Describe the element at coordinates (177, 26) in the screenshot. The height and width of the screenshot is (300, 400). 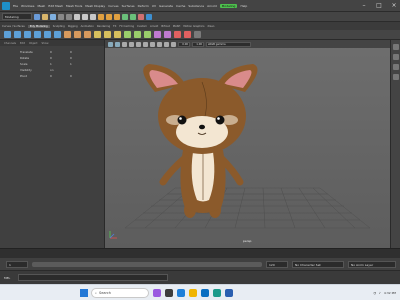
I see `tab-mash: MASH` at that location.